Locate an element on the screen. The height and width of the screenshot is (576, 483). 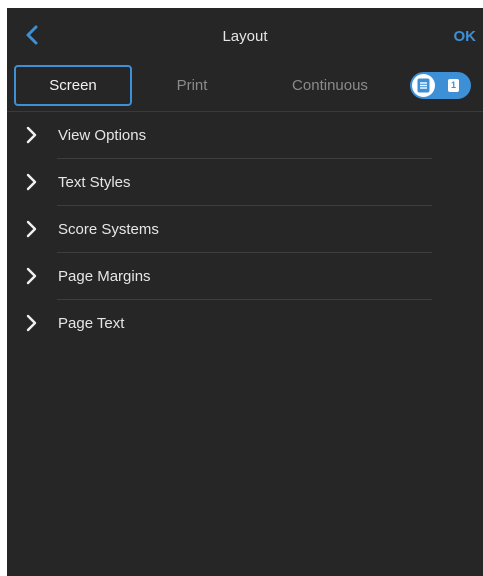
section-label: Score Systems is located at coordinates (108, 229).